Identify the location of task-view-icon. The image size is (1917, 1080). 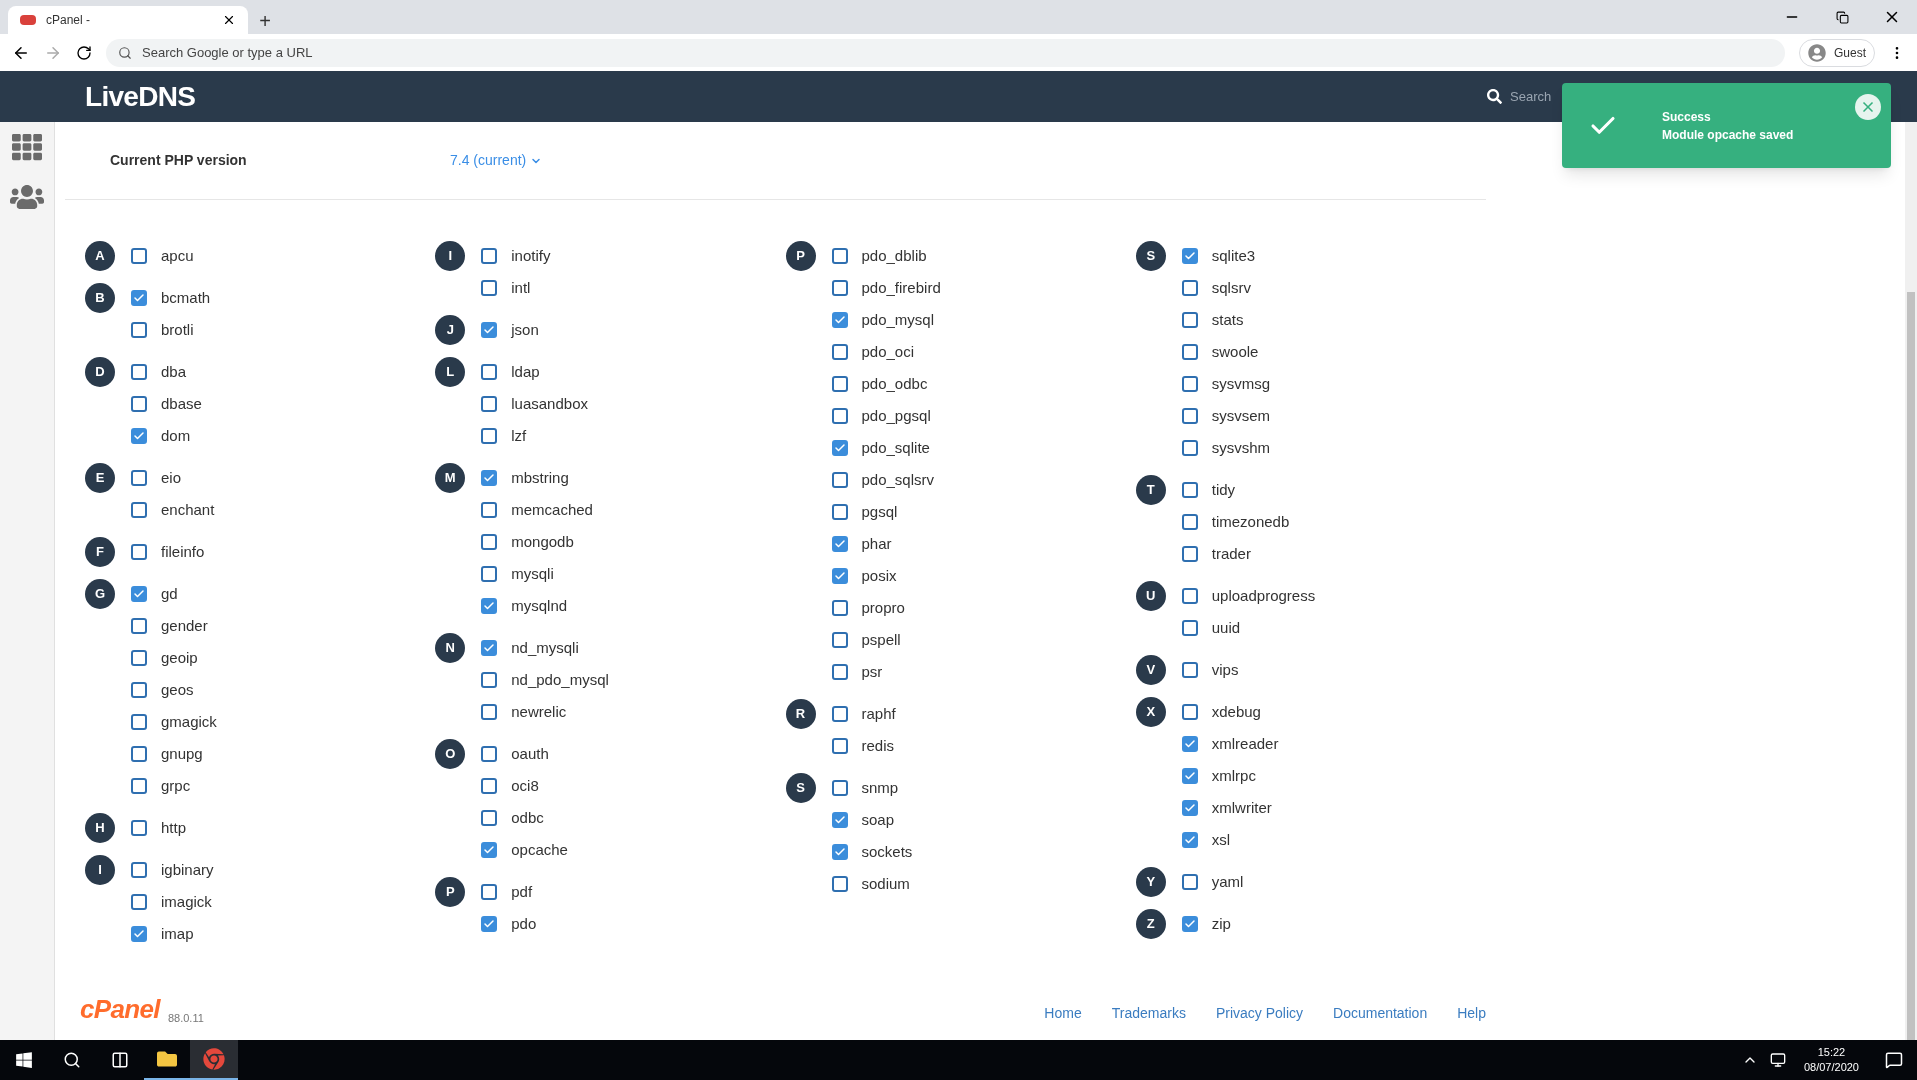
(120, 1060).